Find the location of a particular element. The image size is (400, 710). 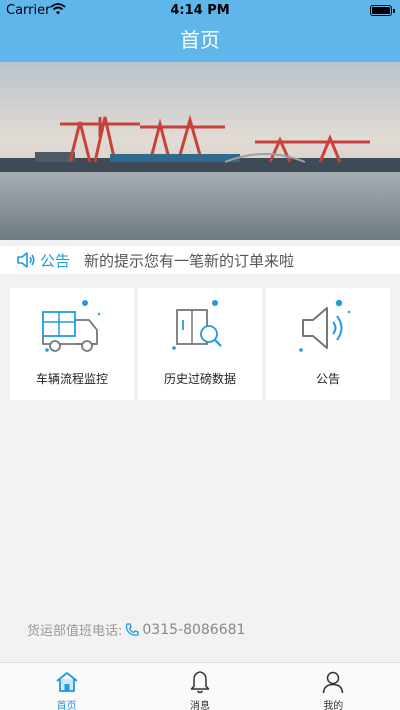

user-icon is located at coordinates (333, 682).